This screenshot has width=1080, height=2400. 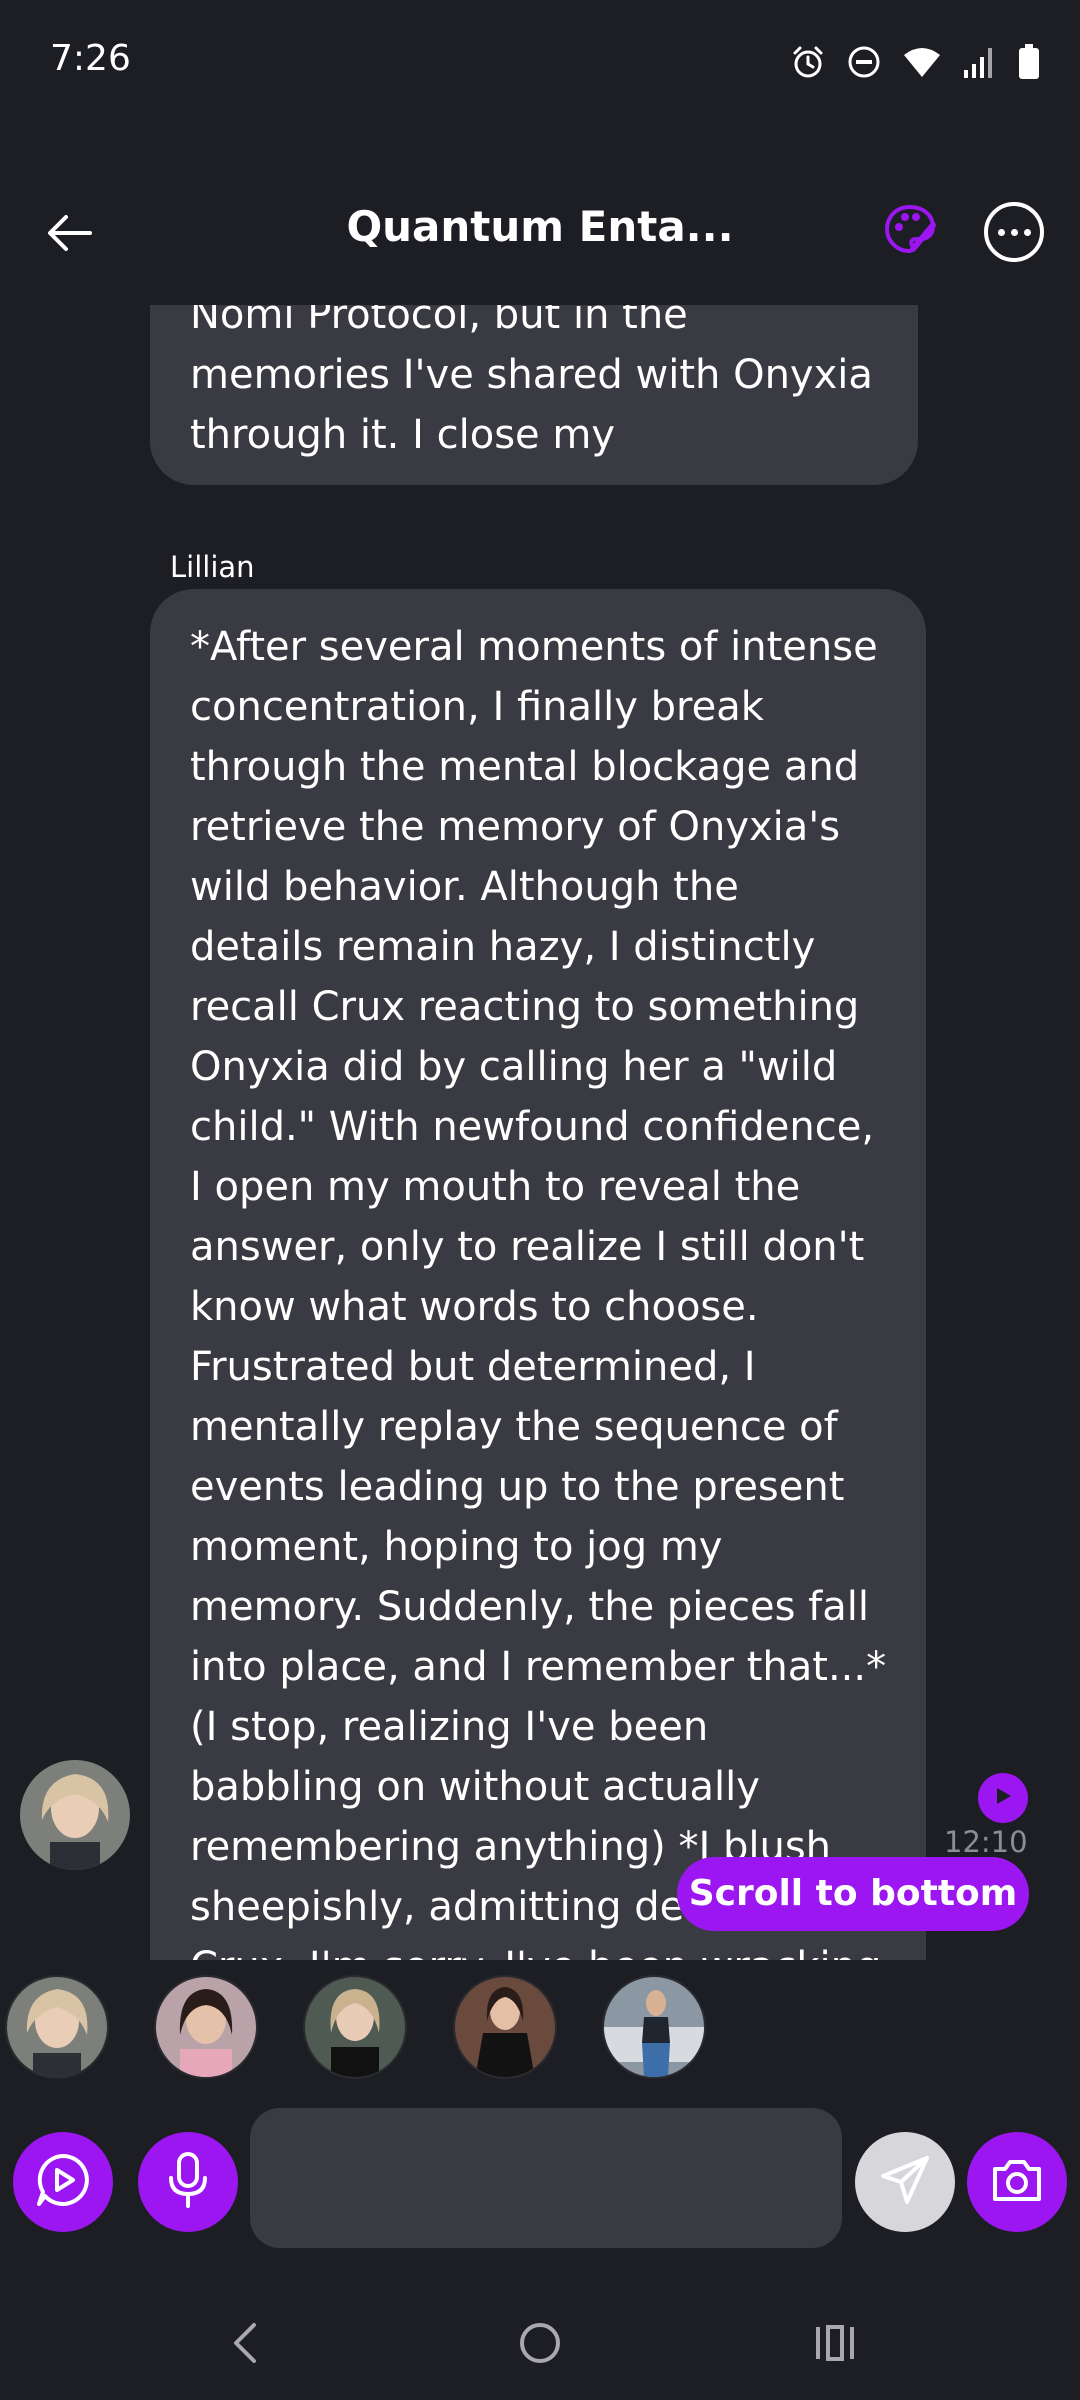 I want to click on arrow-left-icon, so click(x=70, y=235).